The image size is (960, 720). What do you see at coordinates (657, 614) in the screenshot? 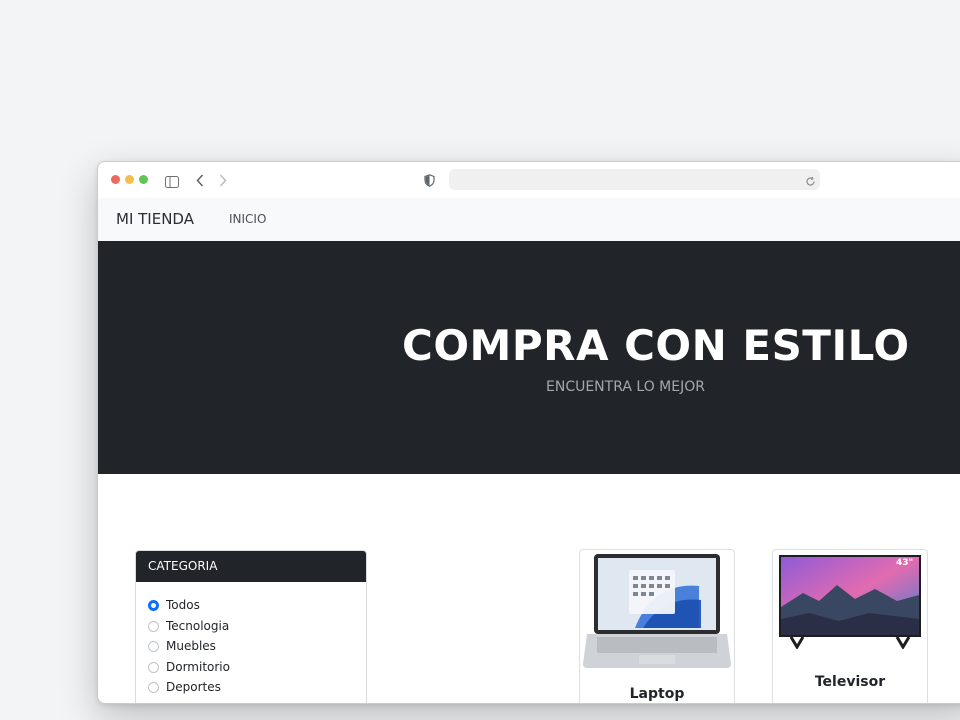
I see `laptop-image` at bounding box center [657, 614].